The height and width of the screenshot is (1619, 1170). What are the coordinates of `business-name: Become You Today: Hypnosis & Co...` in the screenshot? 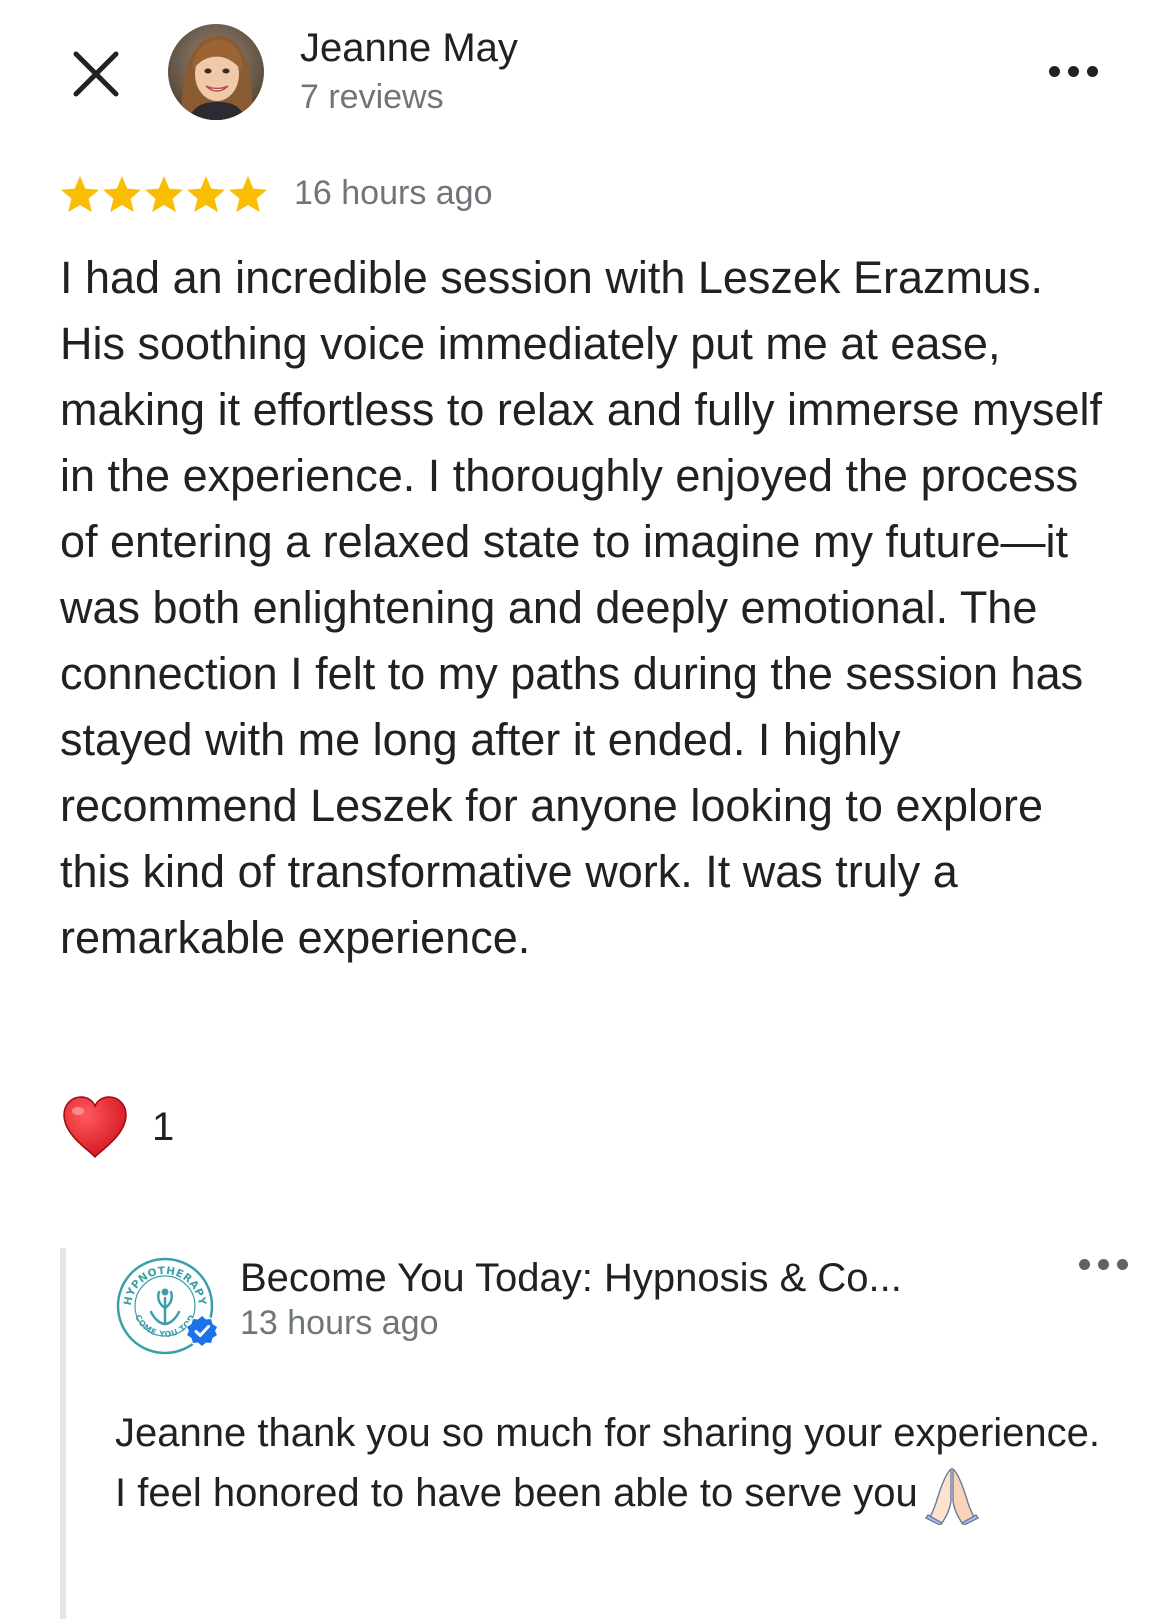 It's located at (571, 1278).